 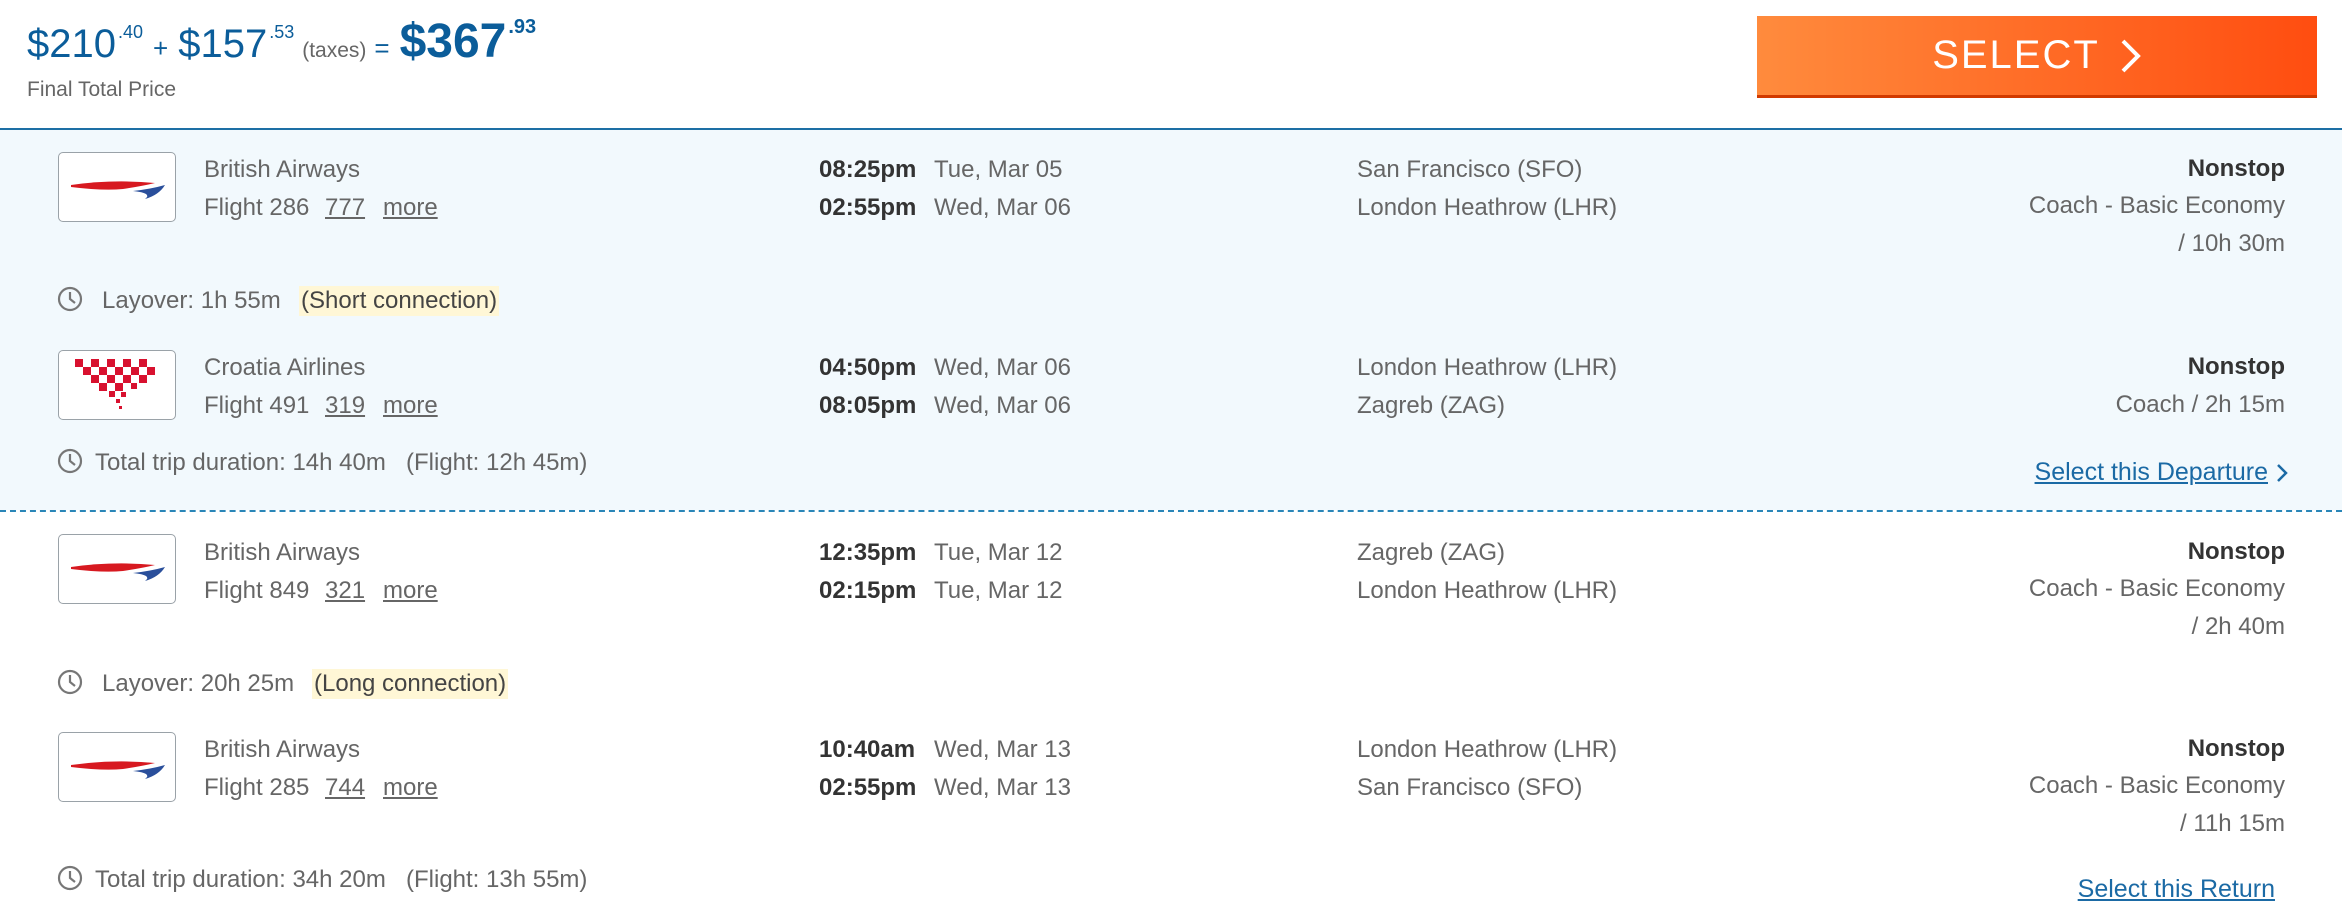 What do you see at coordinates (223, 44) in the screenshot?
I see `taxes-amount: $157` at bounding box center [223, 44].